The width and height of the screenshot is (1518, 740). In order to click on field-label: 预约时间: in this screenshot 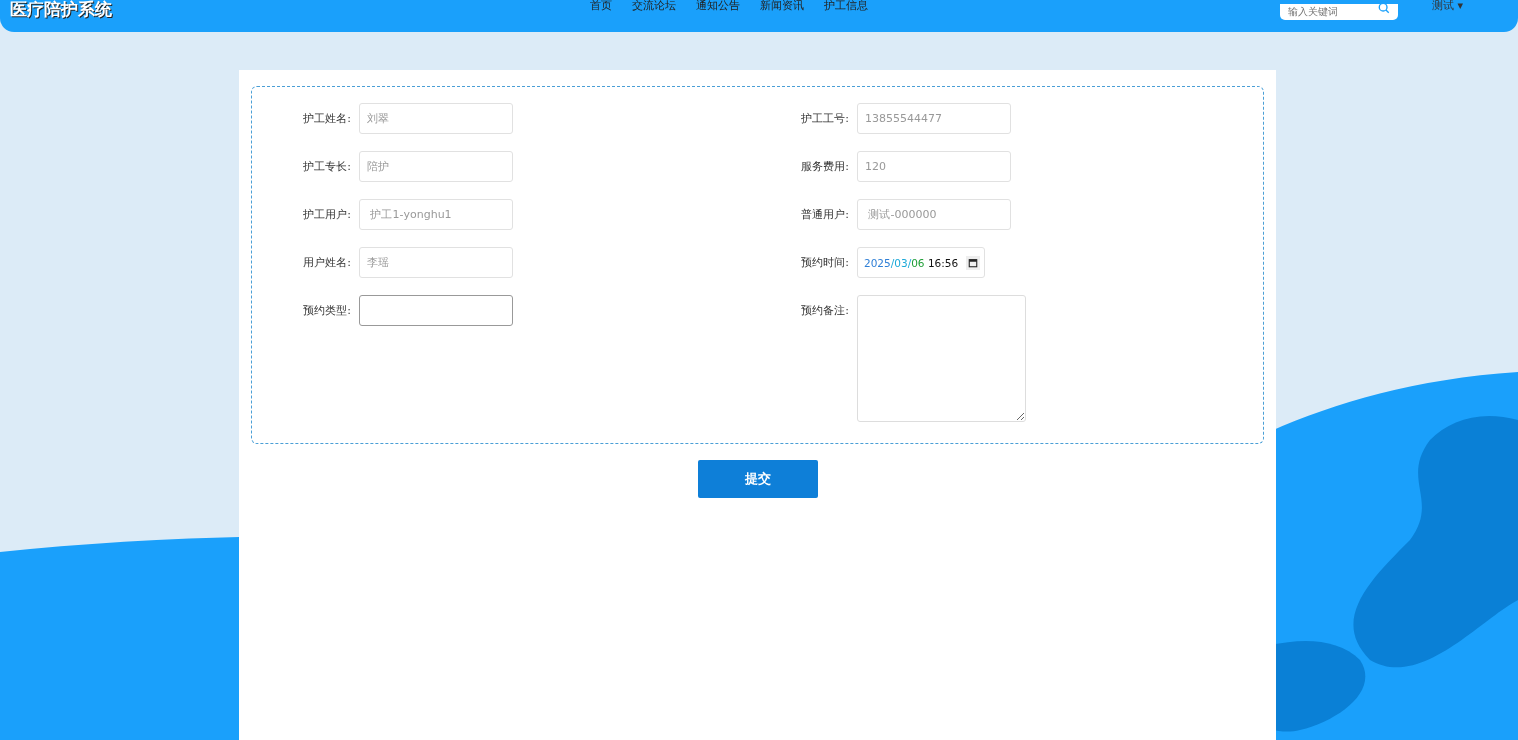, I will do `click(825, 263)`.